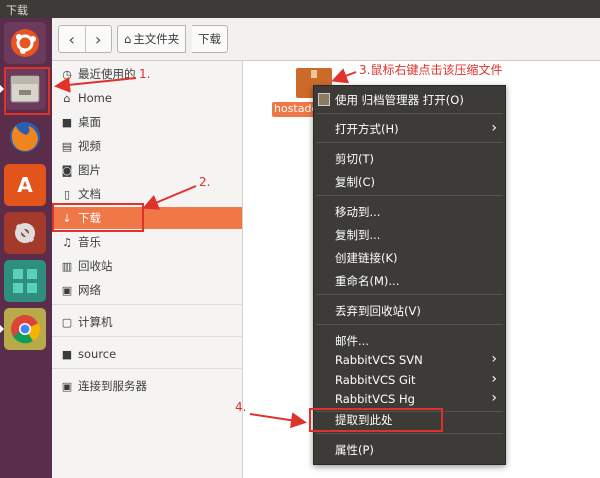 This screenshot has height=478, width=600. I want to click on annotation-step-3: 3.鼠标右键点击该压缩文件, so click(431, 70).